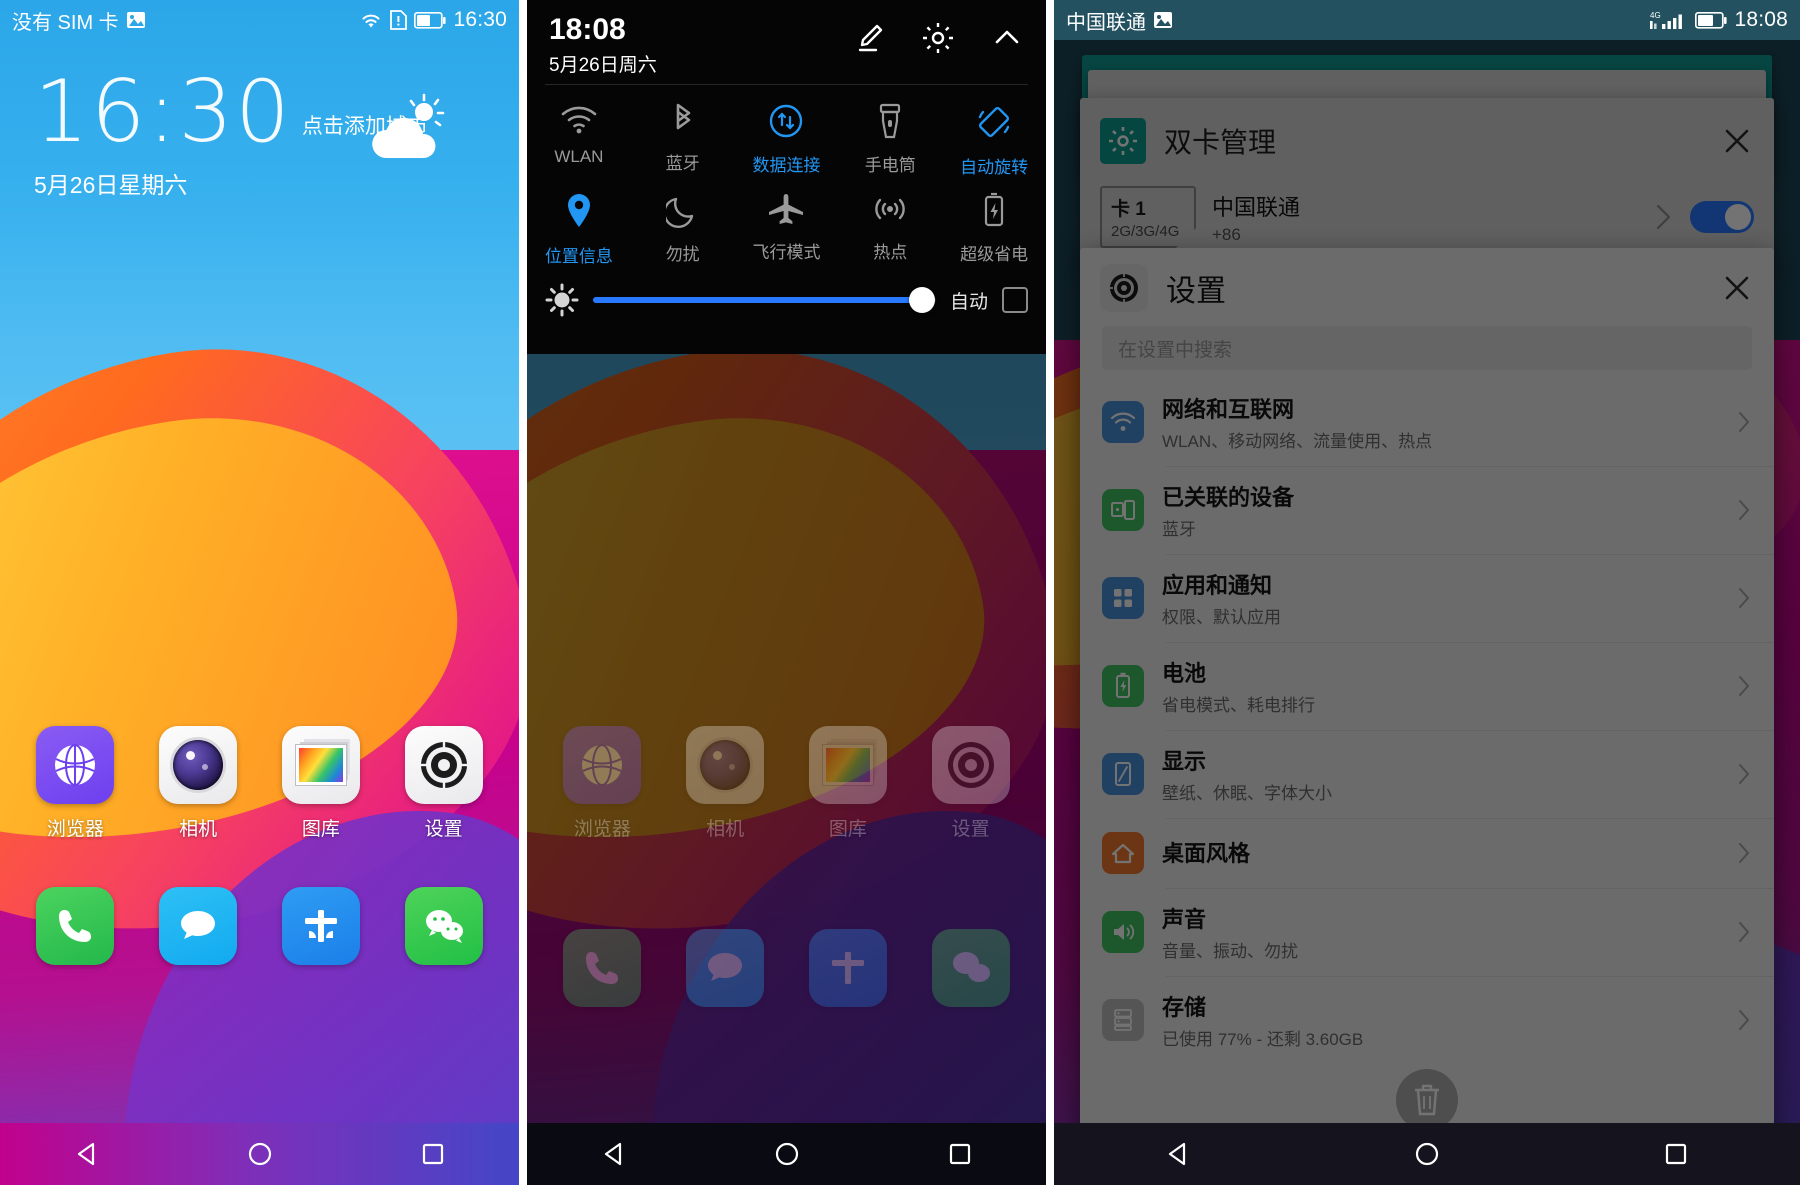 The image size is (1800, 1185). What do you see at coordinates (259, 20) in the screenshot?
I see `status-bar: 没有 SIM 卡 16:30` at bounding box center [259, 20].